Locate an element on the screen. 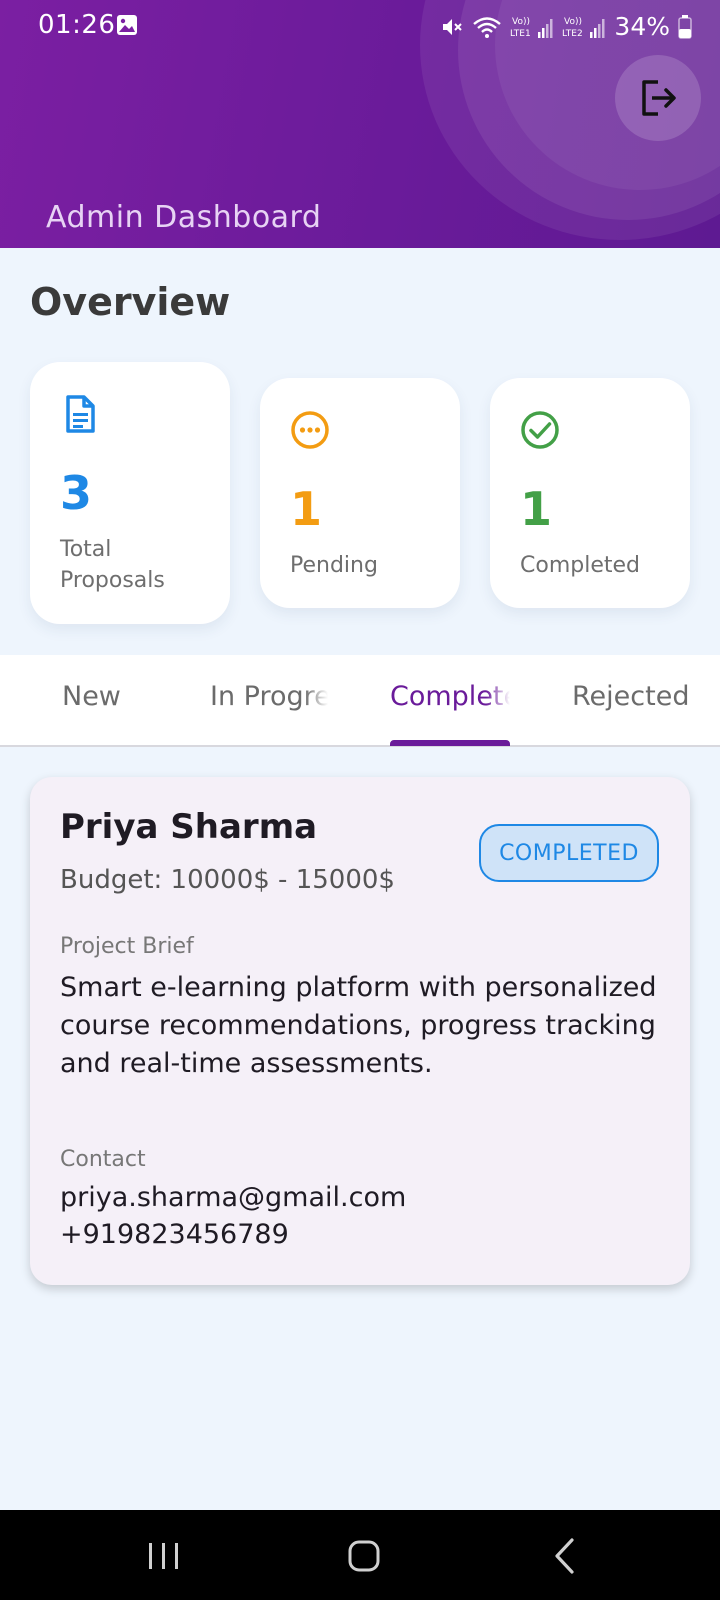 This screenshot has width=720, height=1600. client-name: Priya Sharma is located at coordinates (189, 827).